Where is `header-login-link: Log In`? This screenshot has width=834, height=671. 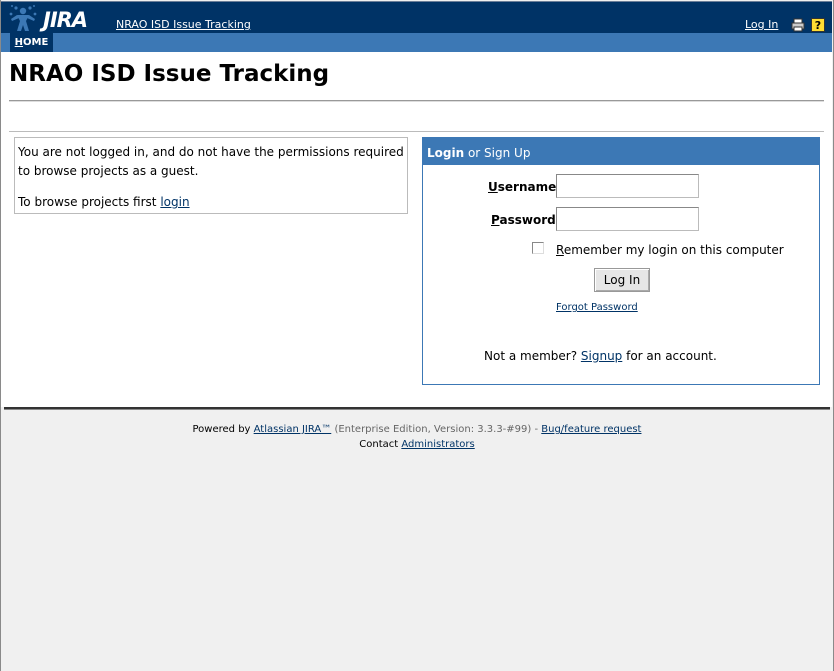
header-login-link: Log In is located at coordinates (761, 24).